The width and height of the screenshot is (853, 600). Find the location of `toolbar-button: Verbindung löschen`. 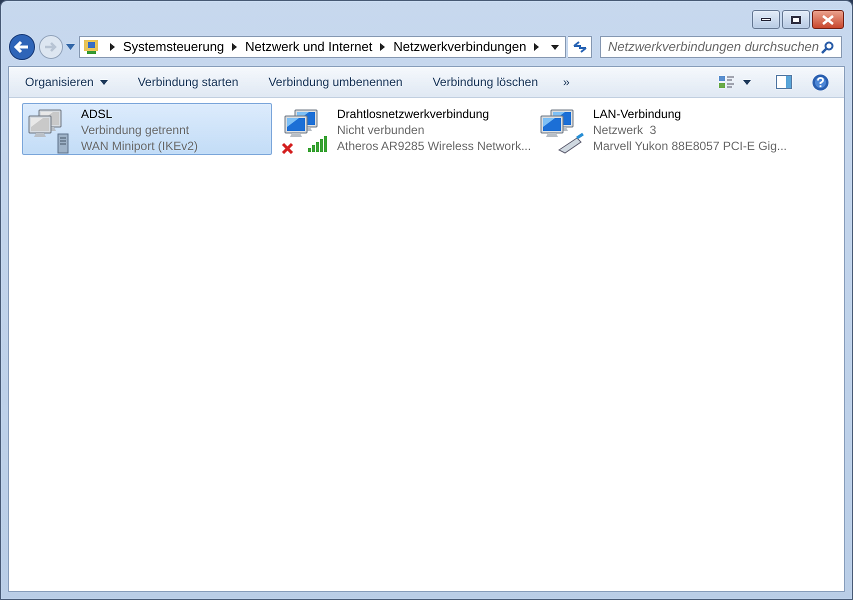

toolbar-button: Verbindung löschen is located at coordinates (485, 82).